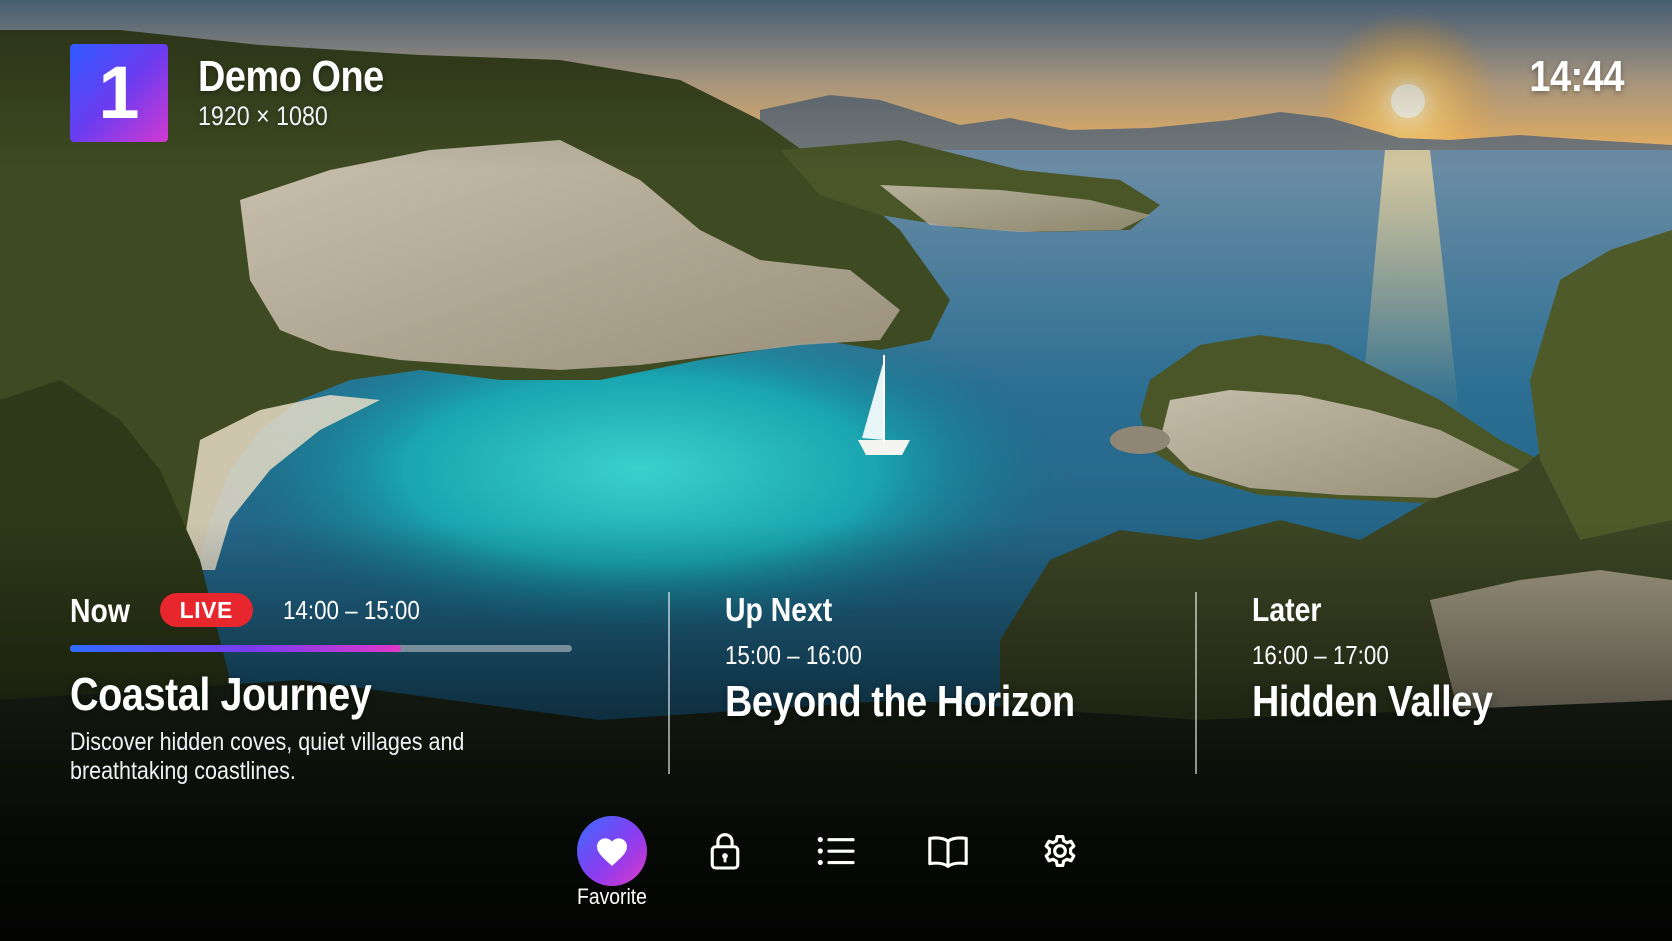 The width and height of the screenshot is (1672, 941). What do you see at coordinates (100, 610) in the screenshot?
I see `now-label: Now` at bounding box center [100, 610].